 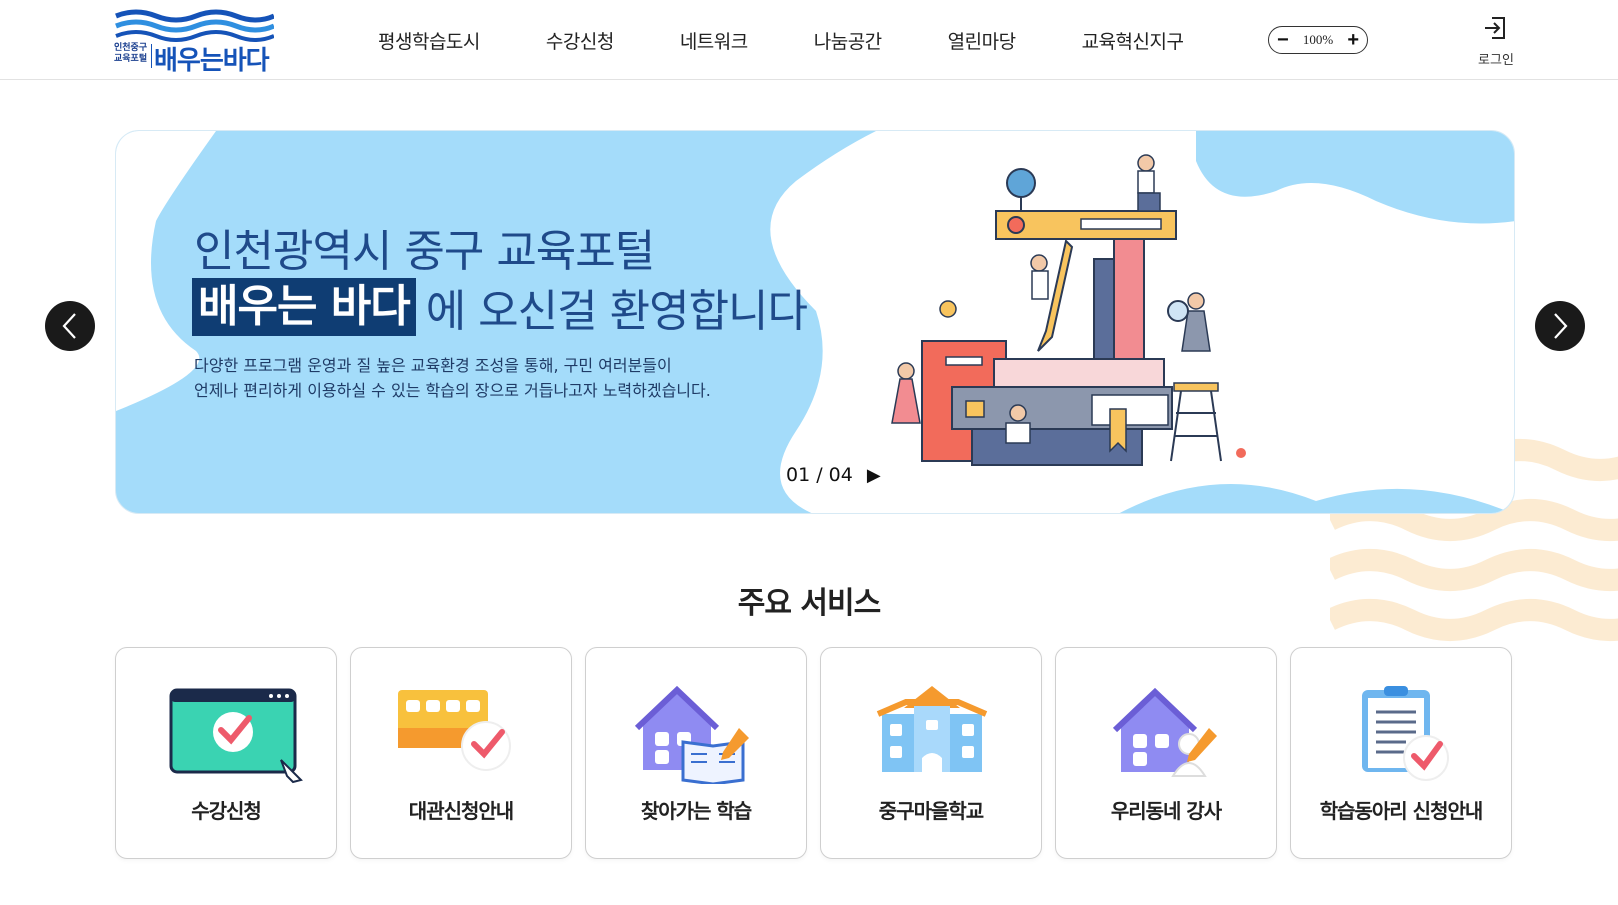 What do you see at coordinates (1133, 40) in the screenshot?
I see `nav-item-education-district: 교육혁신지구` at bounding box center [1133, 40].